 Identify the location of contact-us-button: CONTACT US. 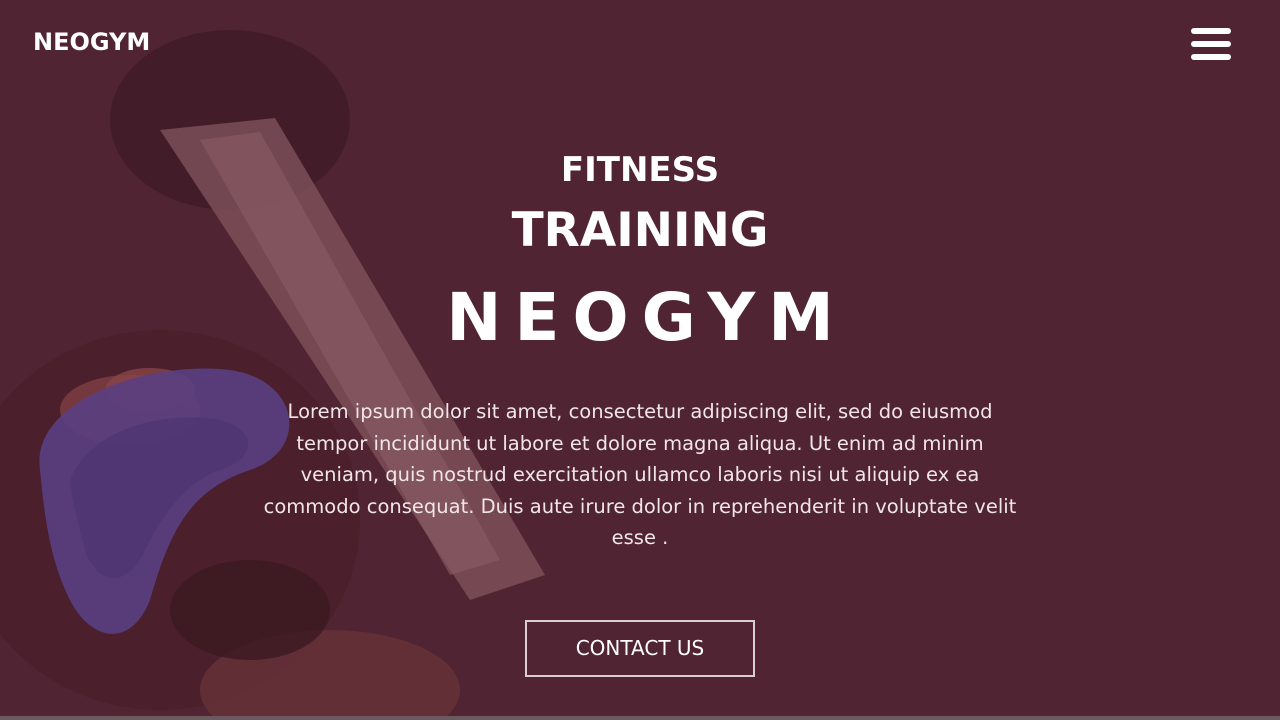
(640, 648).